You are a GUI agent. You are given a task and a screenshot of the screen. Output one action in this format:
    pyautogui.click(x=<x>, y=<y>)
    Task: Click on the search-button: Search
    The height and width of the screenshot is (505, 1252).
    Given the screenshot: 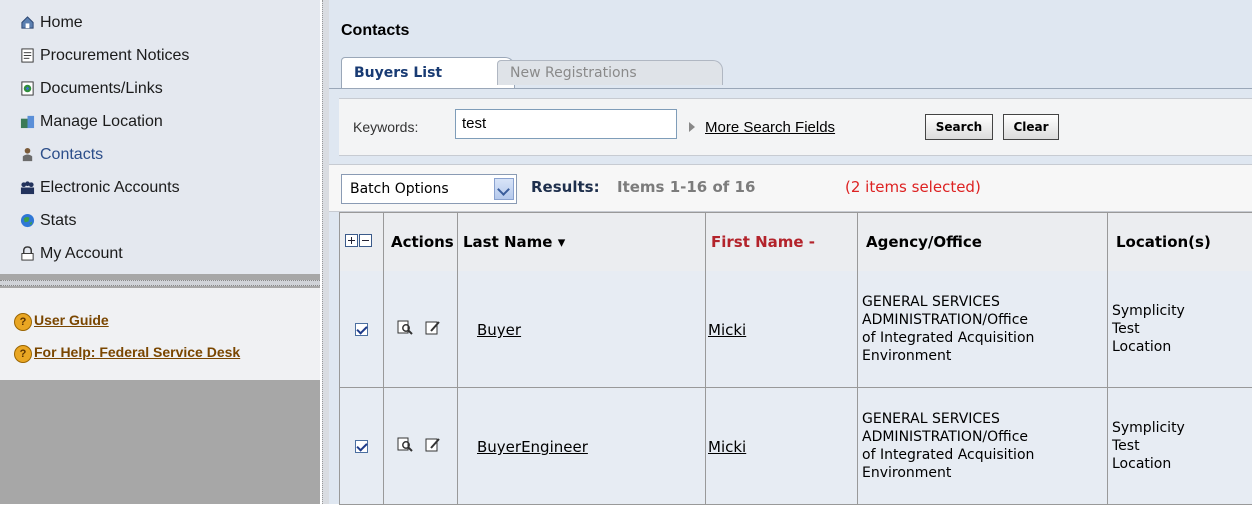 What is the action you would take?
    pyautogui.click(x=959, y=127)
    